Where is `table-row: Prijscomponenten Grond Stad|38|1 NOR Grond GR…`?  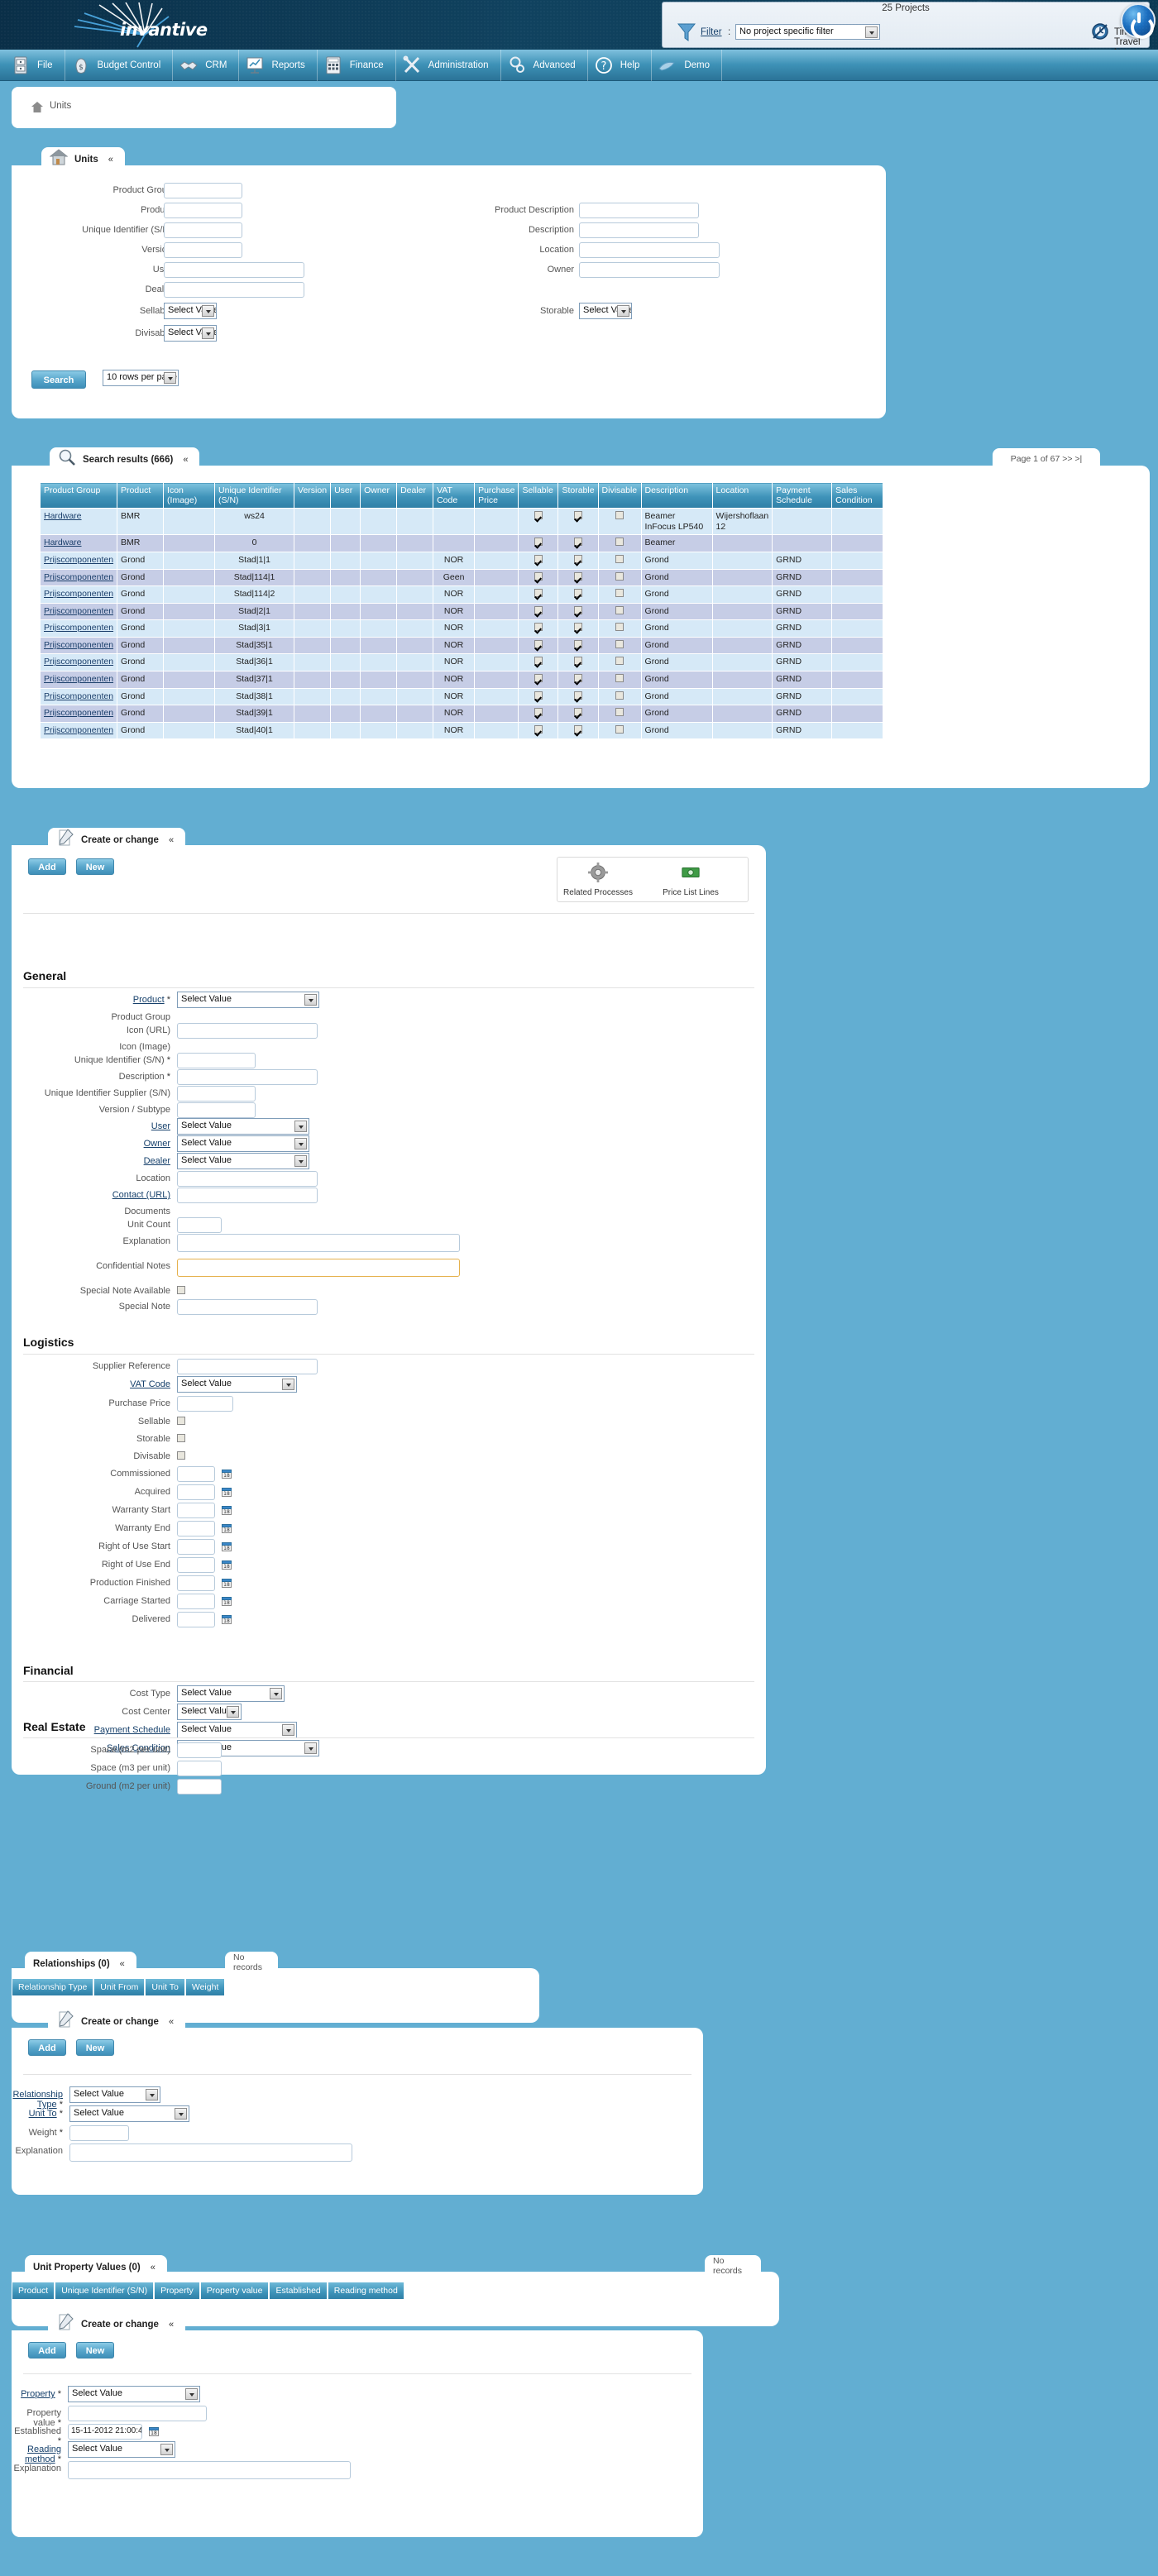 table-row: Prijscomponenten Grond Stad|38|1 NOR Grond GR… is located at coordinates (461, 696).